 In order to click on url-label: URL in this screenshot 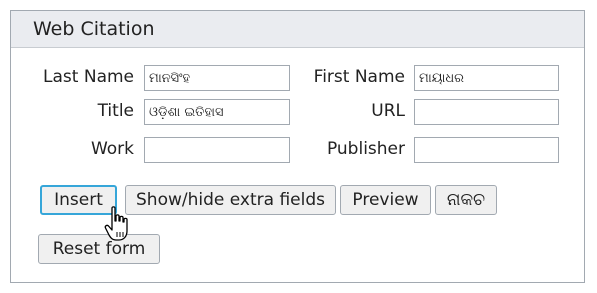, I will do `click(388, 111)`.